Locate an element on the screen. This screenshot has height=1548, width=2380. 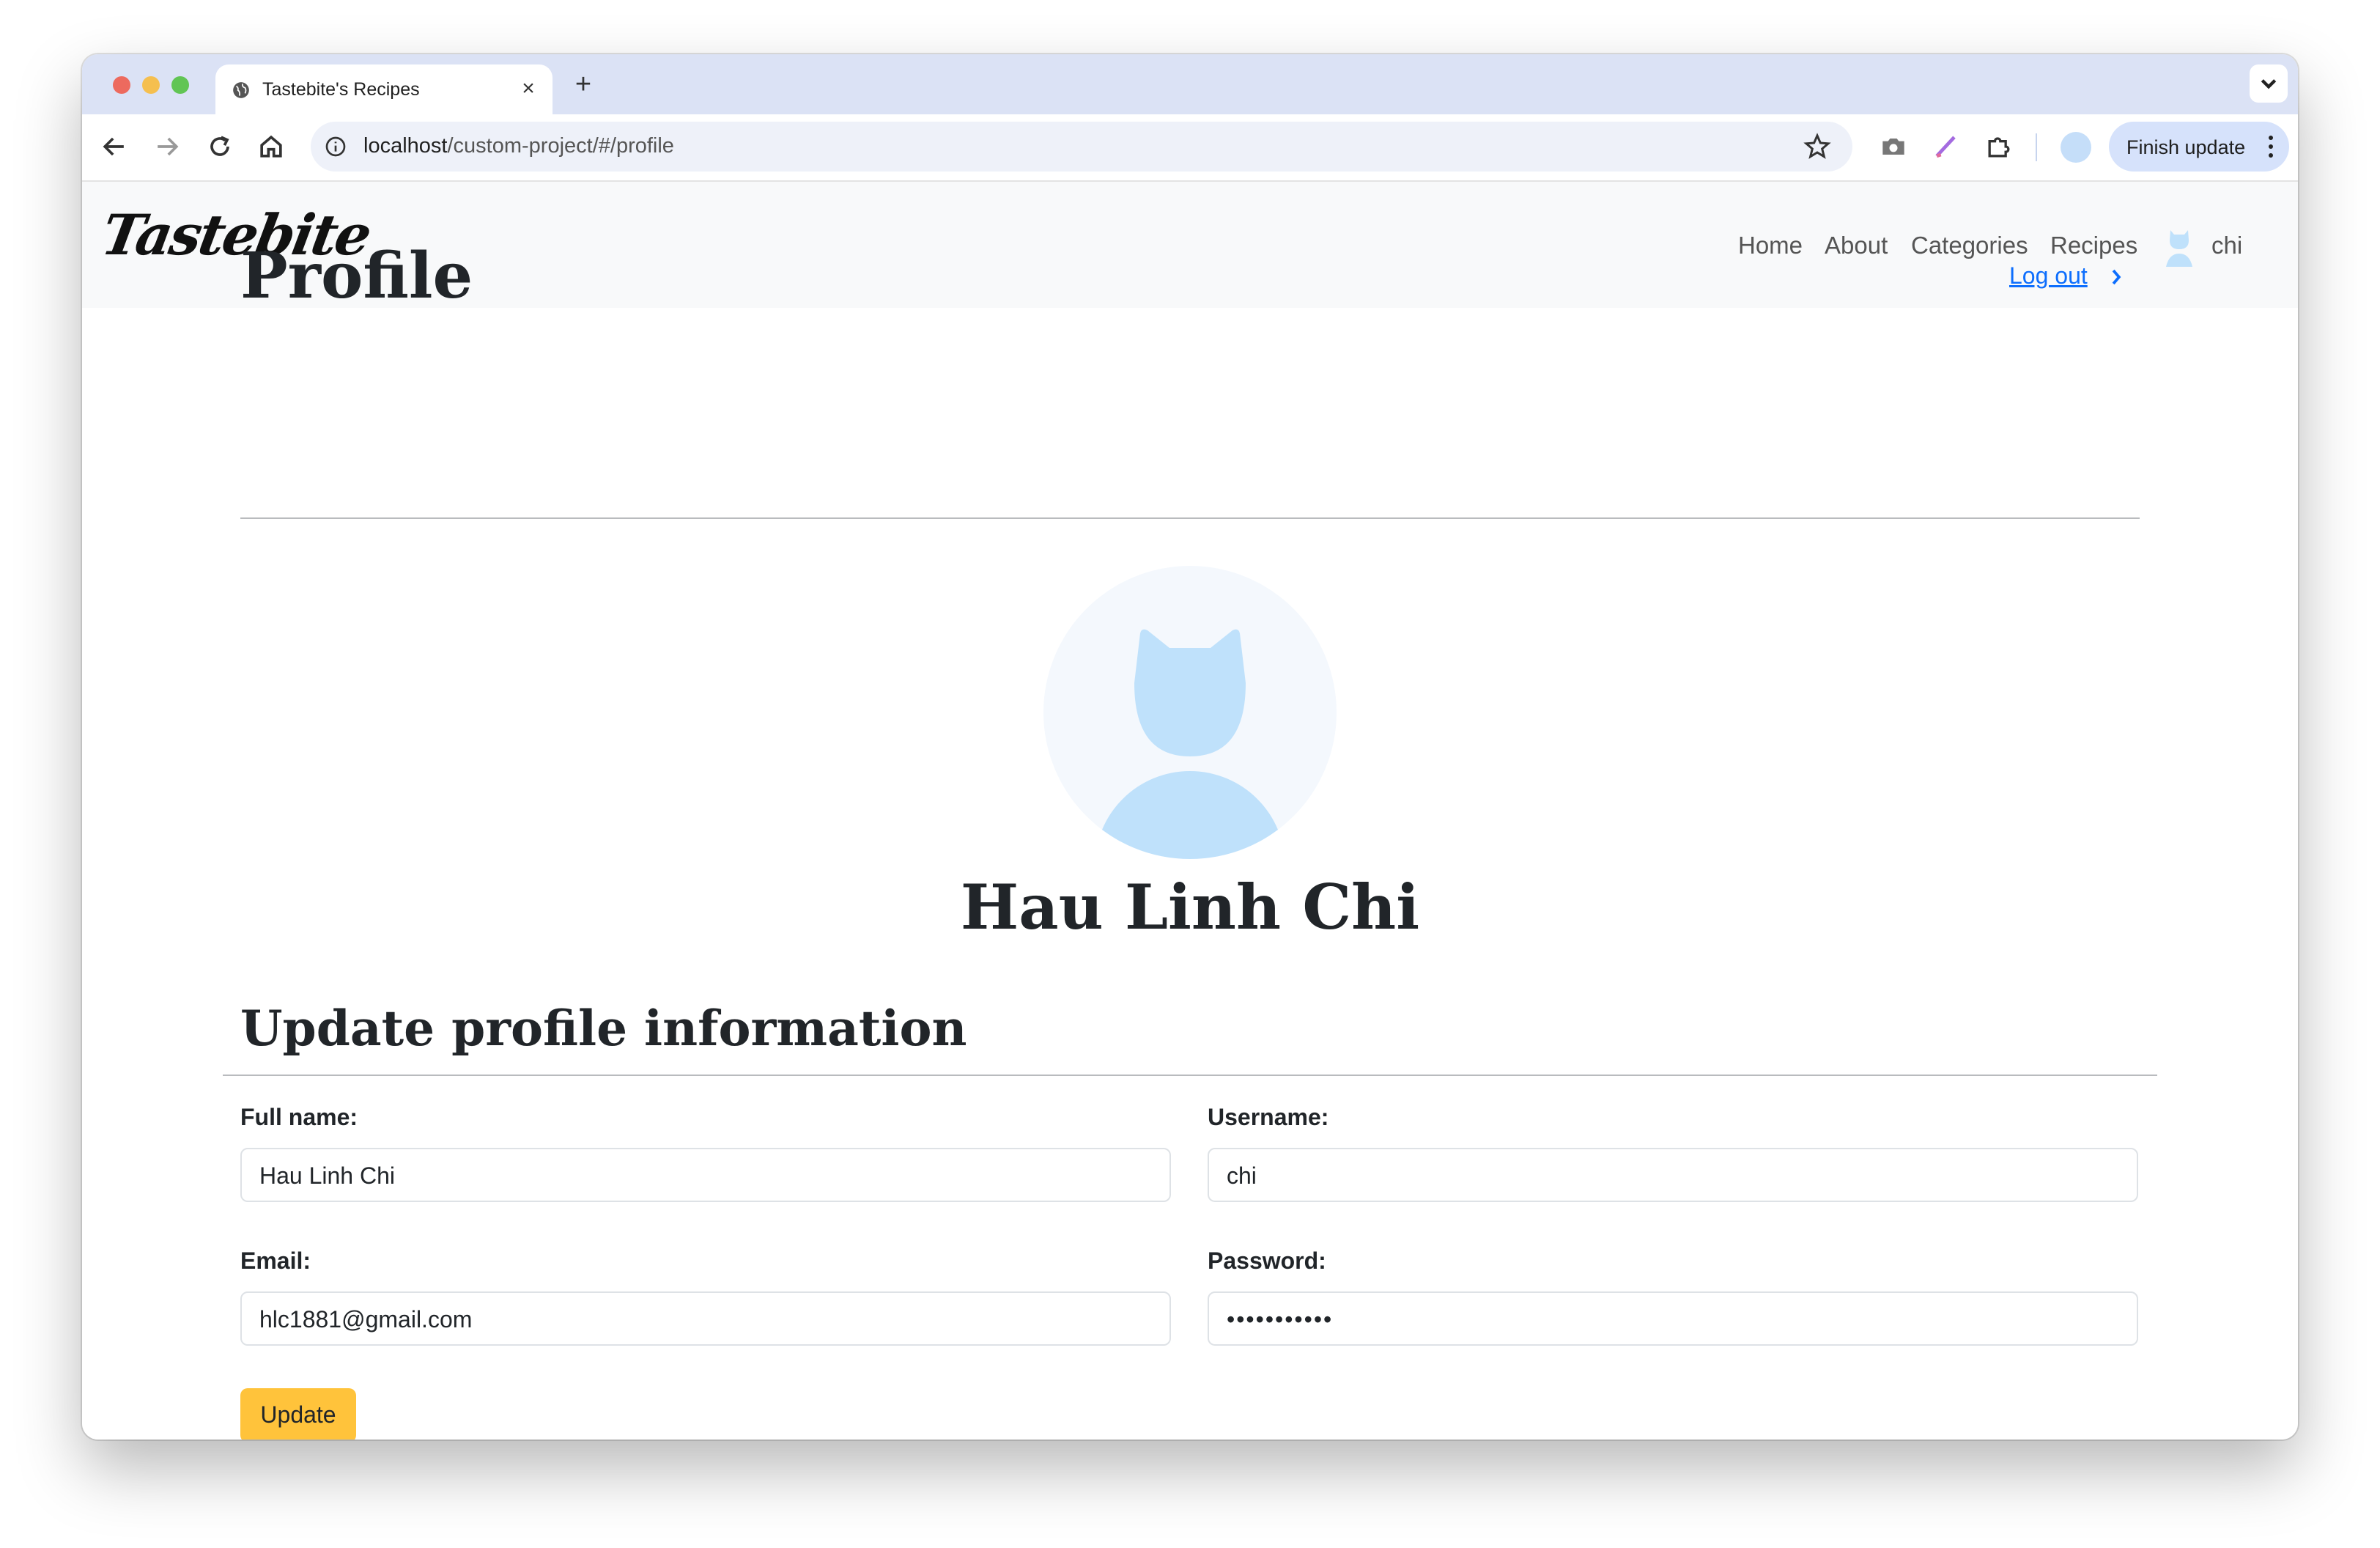
email-value: hlc1881@gmail.com is located at coordinates (366, 1319).